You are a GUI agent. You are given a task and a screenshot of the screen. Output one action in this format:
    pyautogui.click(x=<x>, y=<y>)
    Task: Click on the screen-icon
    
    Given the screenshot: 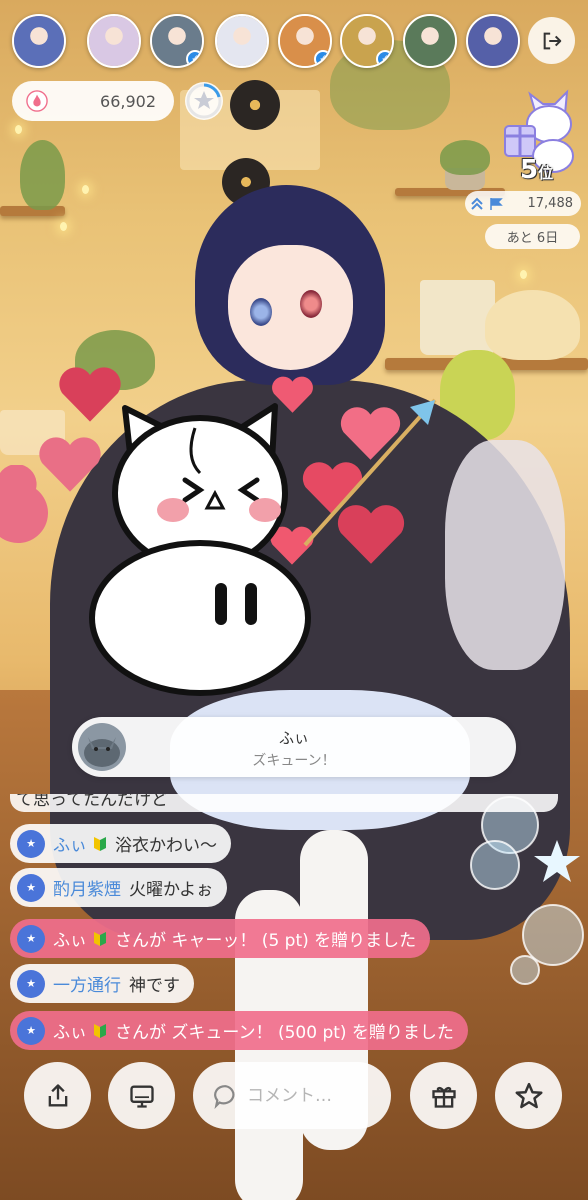 What is the action you would take?
    pyautogui.click(x=141, y=1096)
    